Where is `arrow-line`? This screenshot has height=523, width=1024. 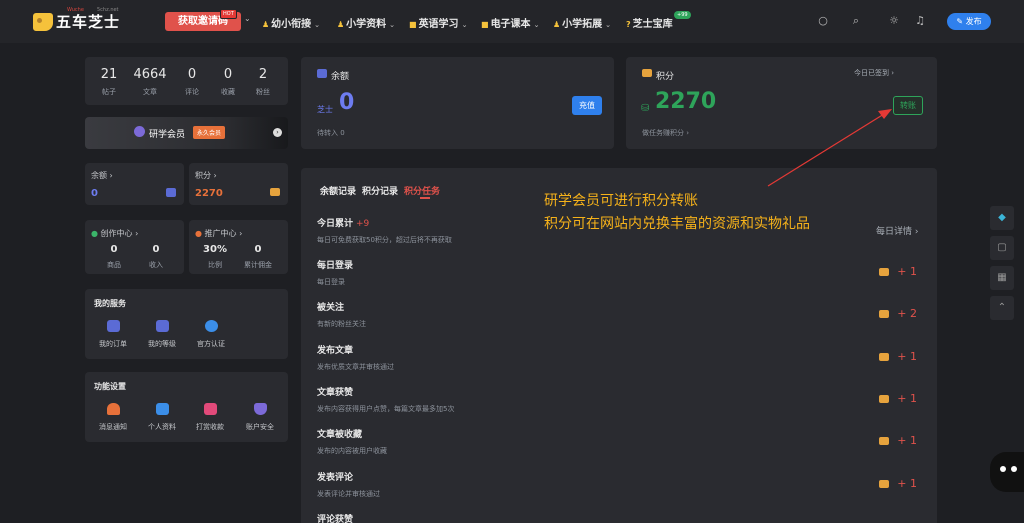 arrow-line is located at coordinates (826, 150).